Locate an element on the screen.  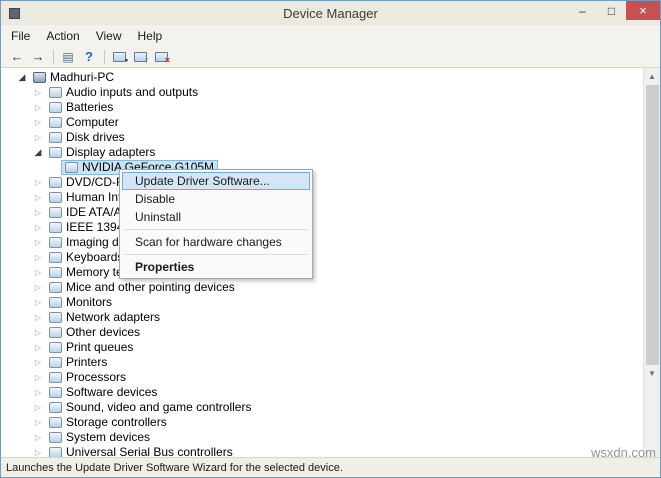
tree-item-content: Display adapters is located at coordinates (102, 152).